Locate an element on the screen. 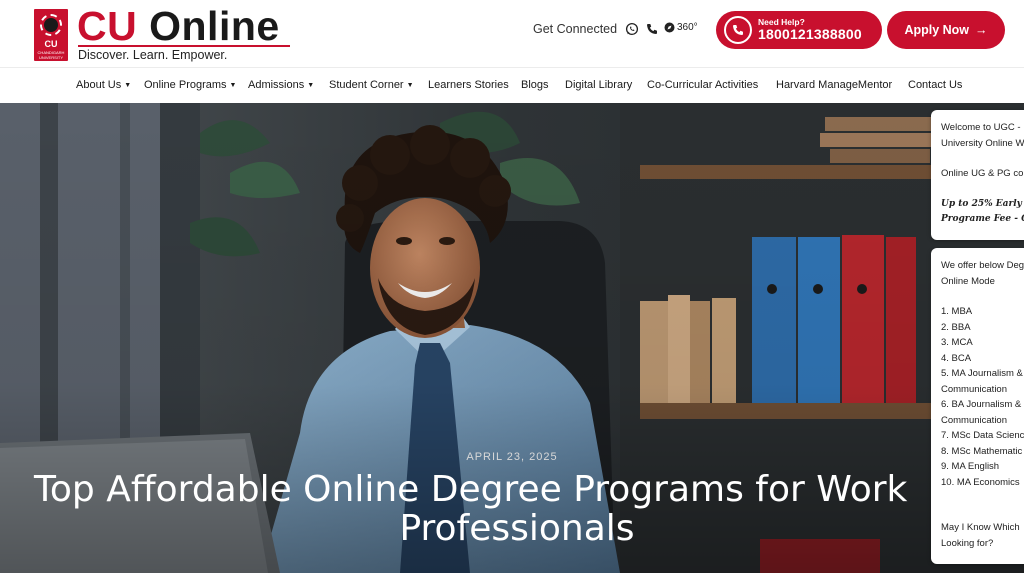 This screenshot has height=573, width=1024. nav-item-harvard-managementor: Harvard ManageMentor is located at coordinates (834, 85).